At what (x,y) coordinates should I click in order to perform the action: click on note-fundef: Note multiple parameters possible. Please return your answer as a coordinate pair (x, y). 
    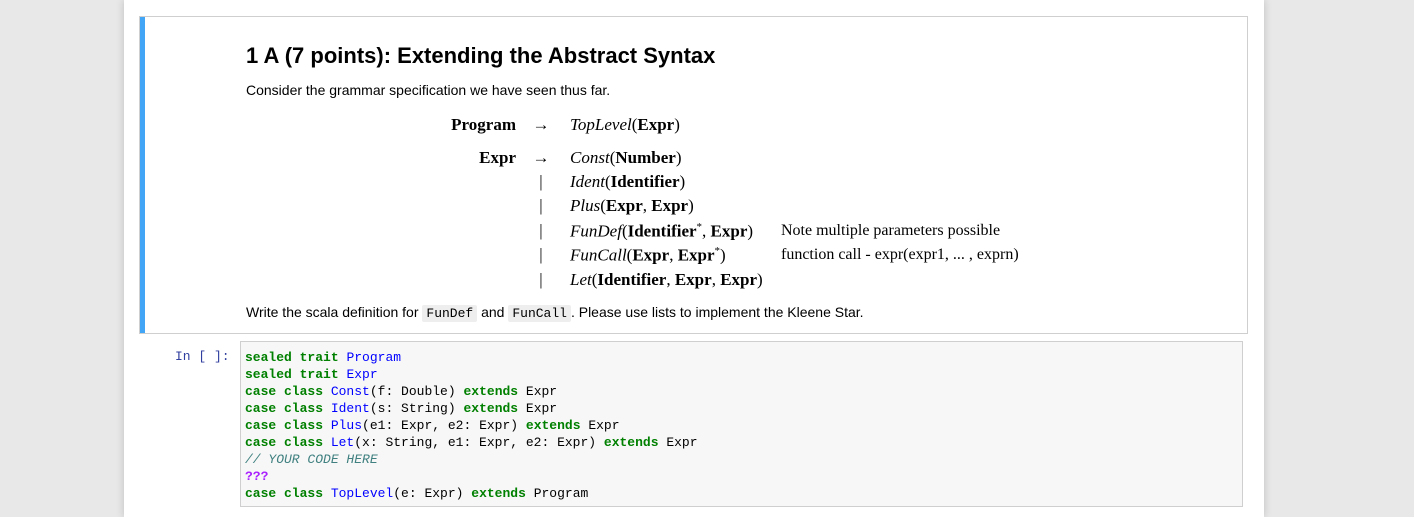
    Looking at the image, I should click on (891, 230).